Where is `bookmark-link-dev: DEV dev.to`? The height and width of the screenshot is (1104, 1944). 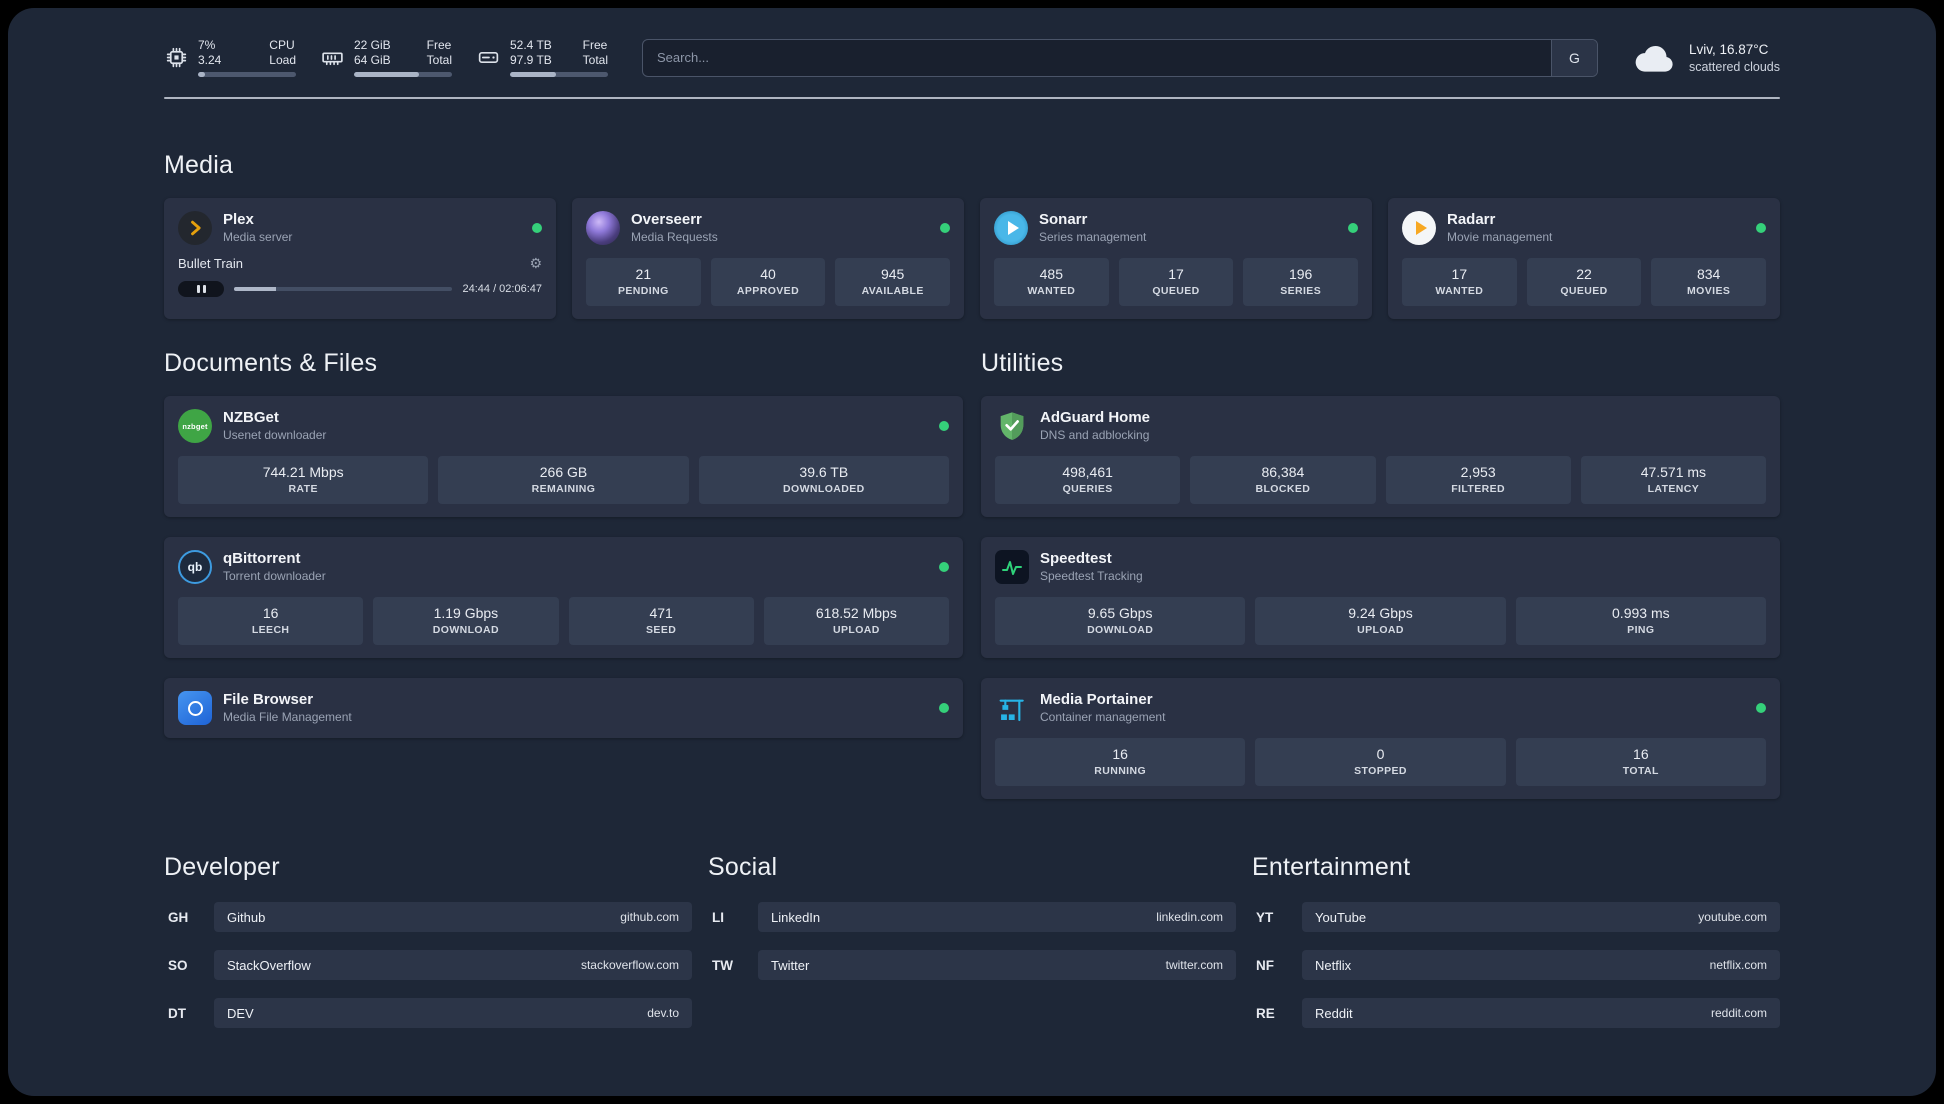 bookmark-link-dev: DEV dev.to is located at coordinates (453, 1013).